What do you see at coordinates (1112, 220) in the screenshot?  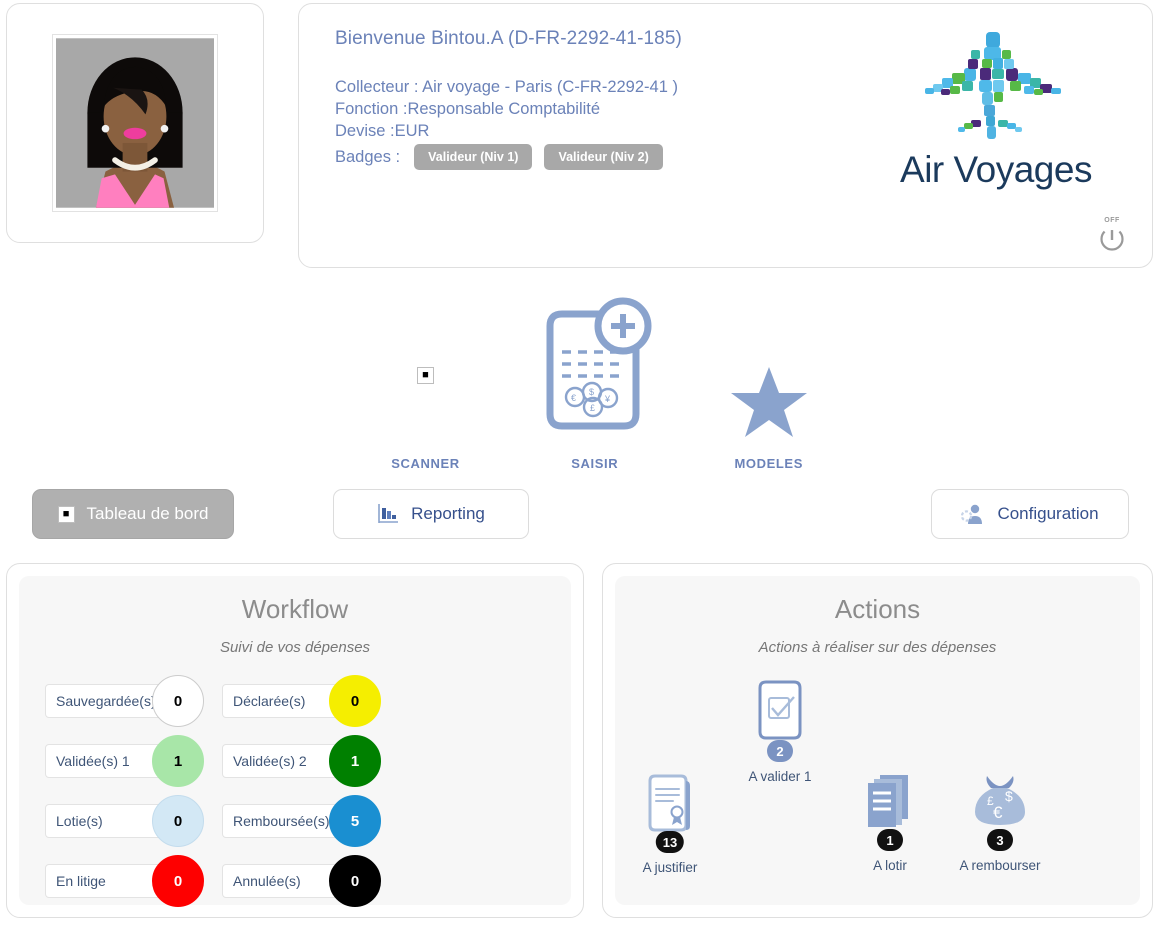 I see `power-label: OFF` at bounding box center [1112, 220].